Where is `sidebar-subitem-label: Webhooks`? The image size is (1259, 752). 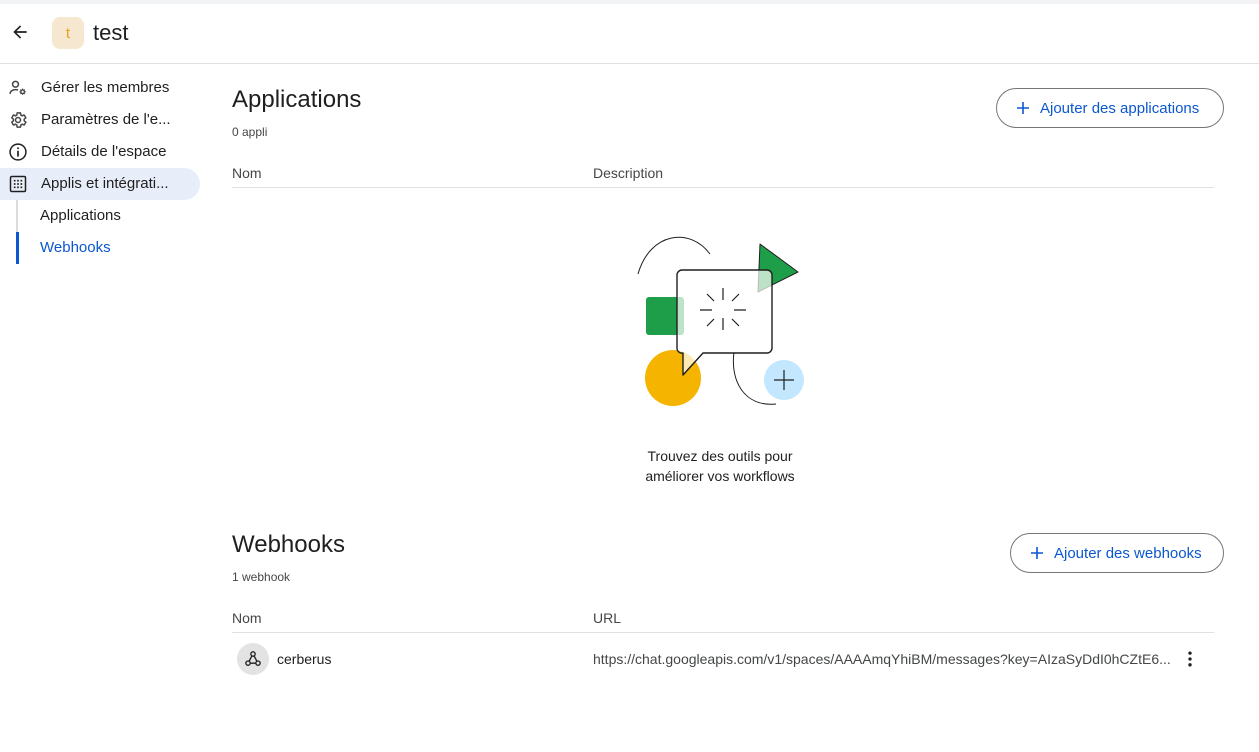
sidebar-subitem-label: Webhooks is located at coordinates (75, 247).